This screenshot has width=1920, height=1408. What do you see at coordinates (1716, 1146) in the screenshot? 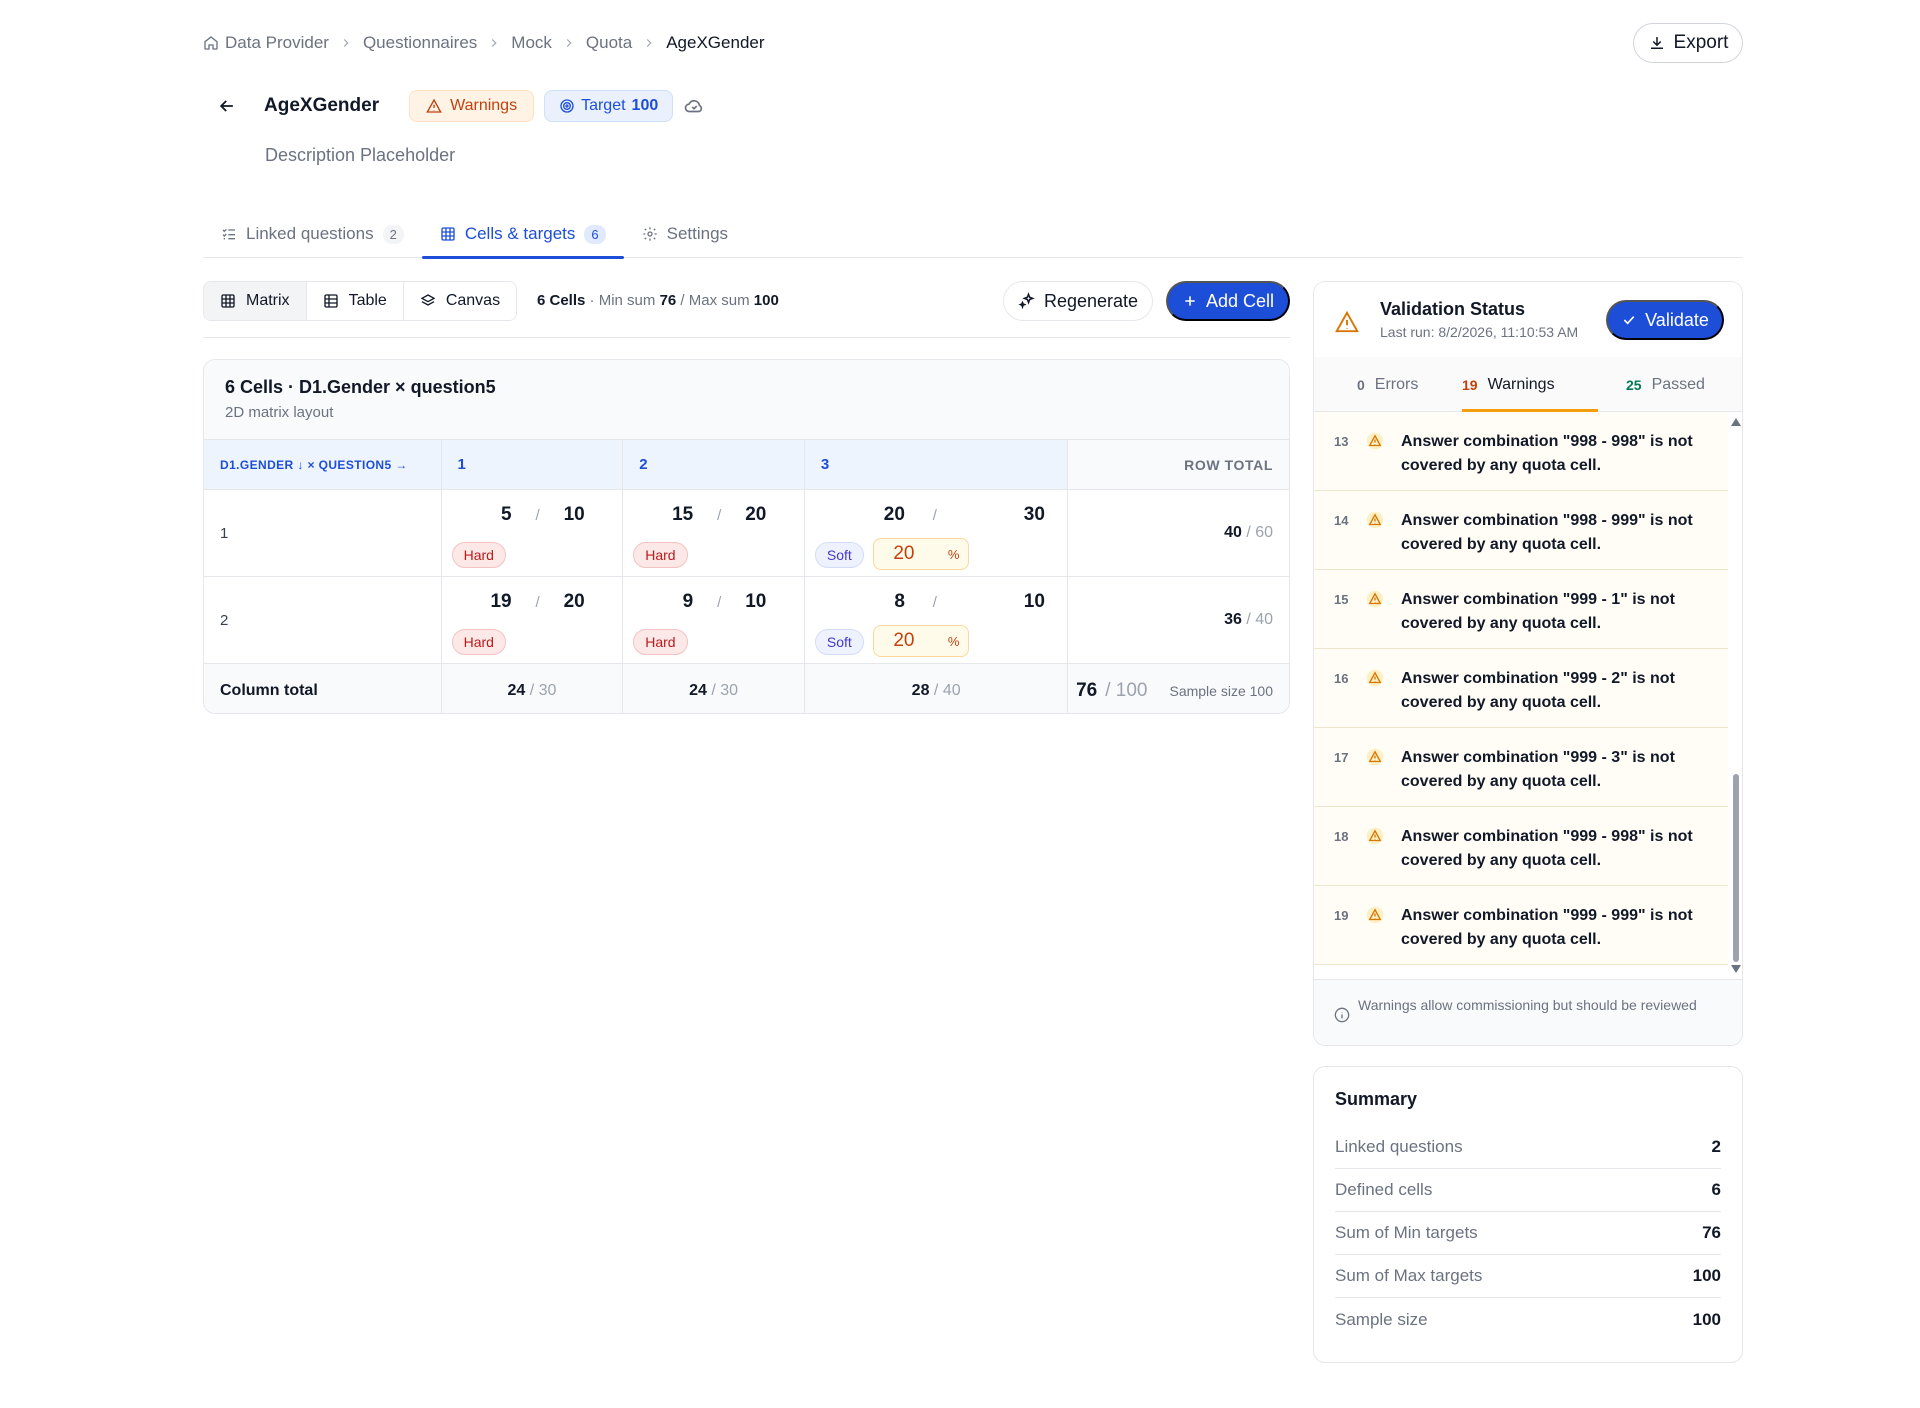
I see `summary-value: 2` at bounding box center [1716, 1146].